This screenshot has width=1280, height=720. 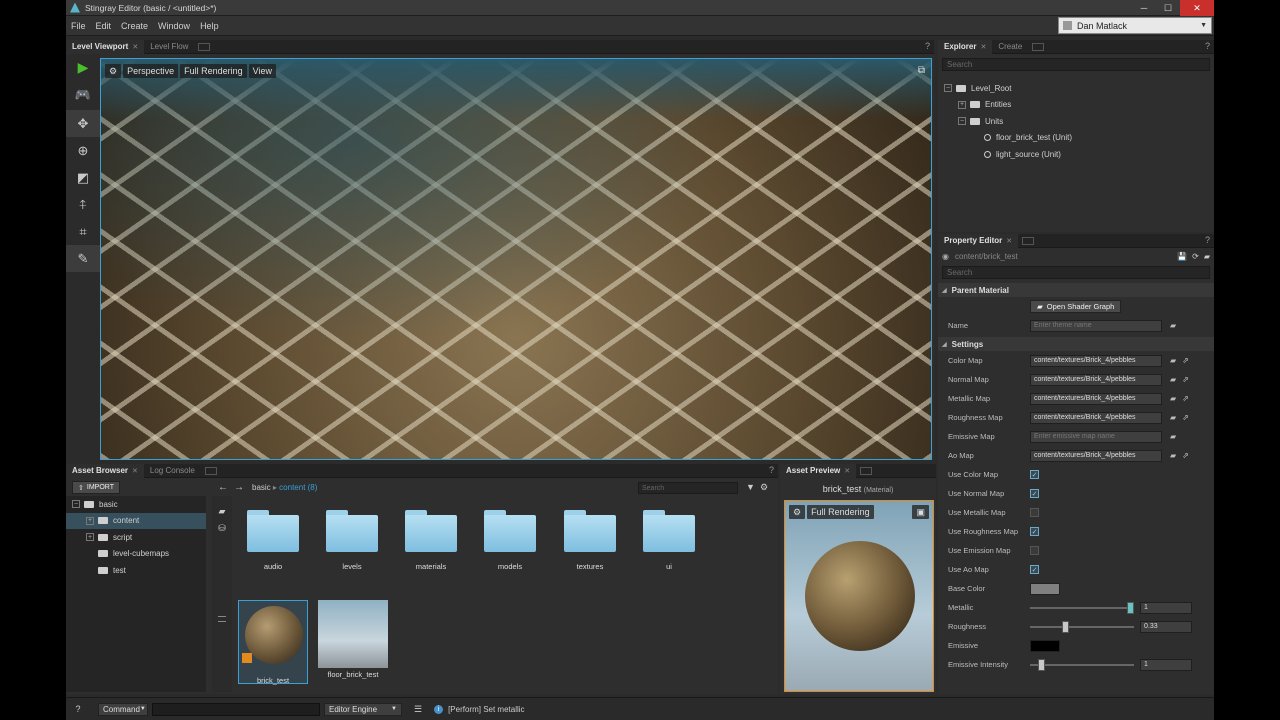 I want to click on emissive-intensity-slider-handle, so click(x=1041, y=665).